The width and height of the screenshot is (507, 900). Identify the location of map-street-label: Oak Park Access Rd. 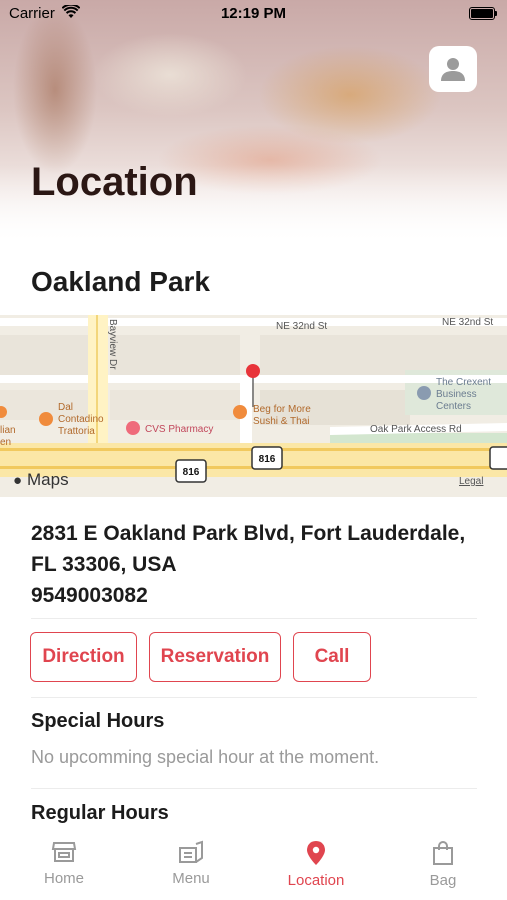
(416, 429).